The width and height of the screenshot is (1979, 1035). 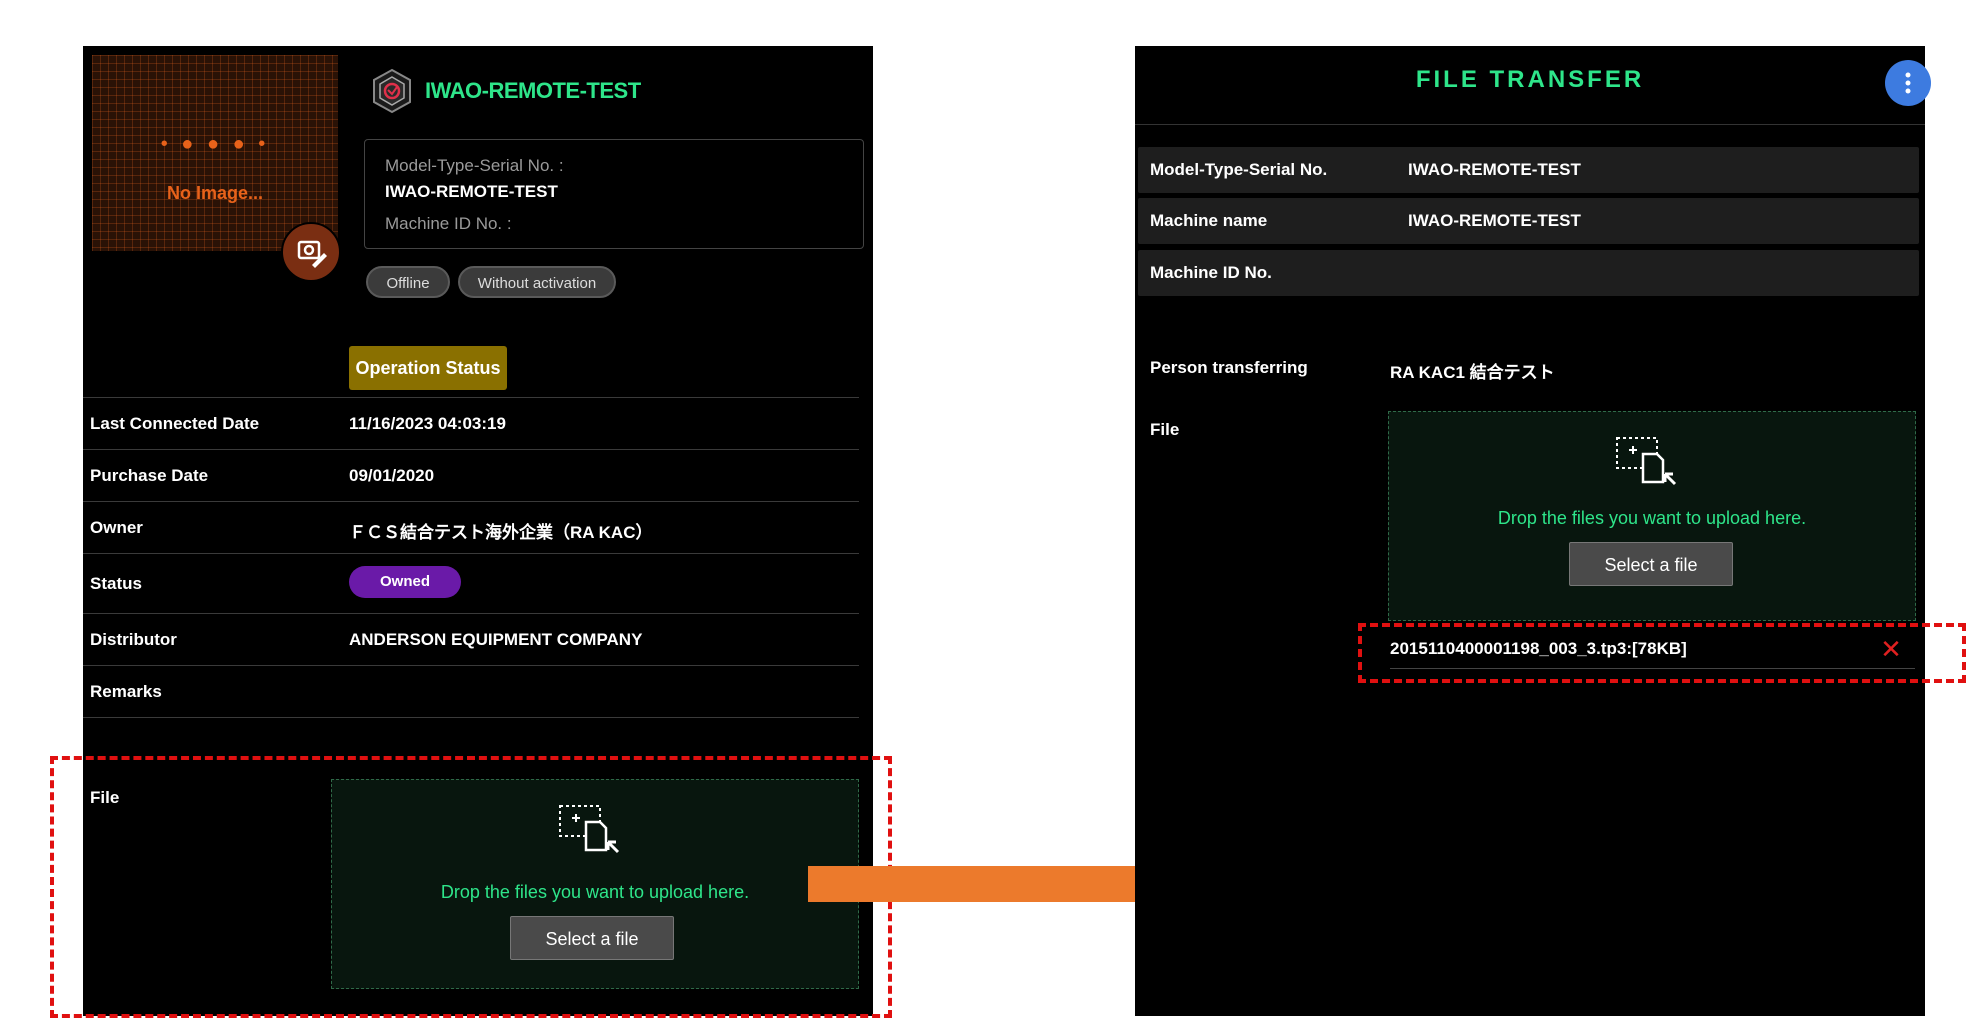 What do you see at coordinates (392, 475) in the screenshot?
I see `row-value: 09/01/2020` at bounding box center [392, 475].